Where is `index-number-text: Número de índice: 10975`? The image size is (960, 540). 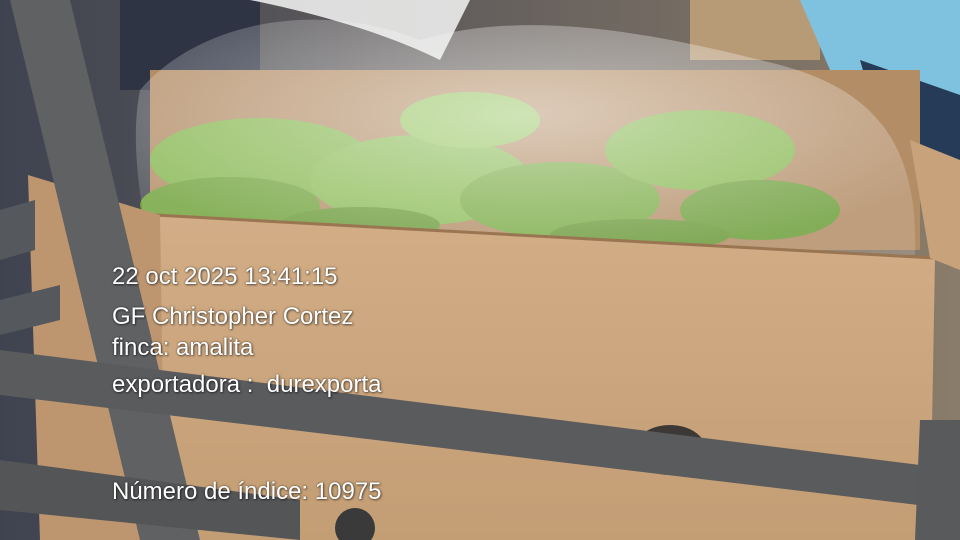
index-number-text: Número de índice: 10975 is located at coordinates (247, 491).